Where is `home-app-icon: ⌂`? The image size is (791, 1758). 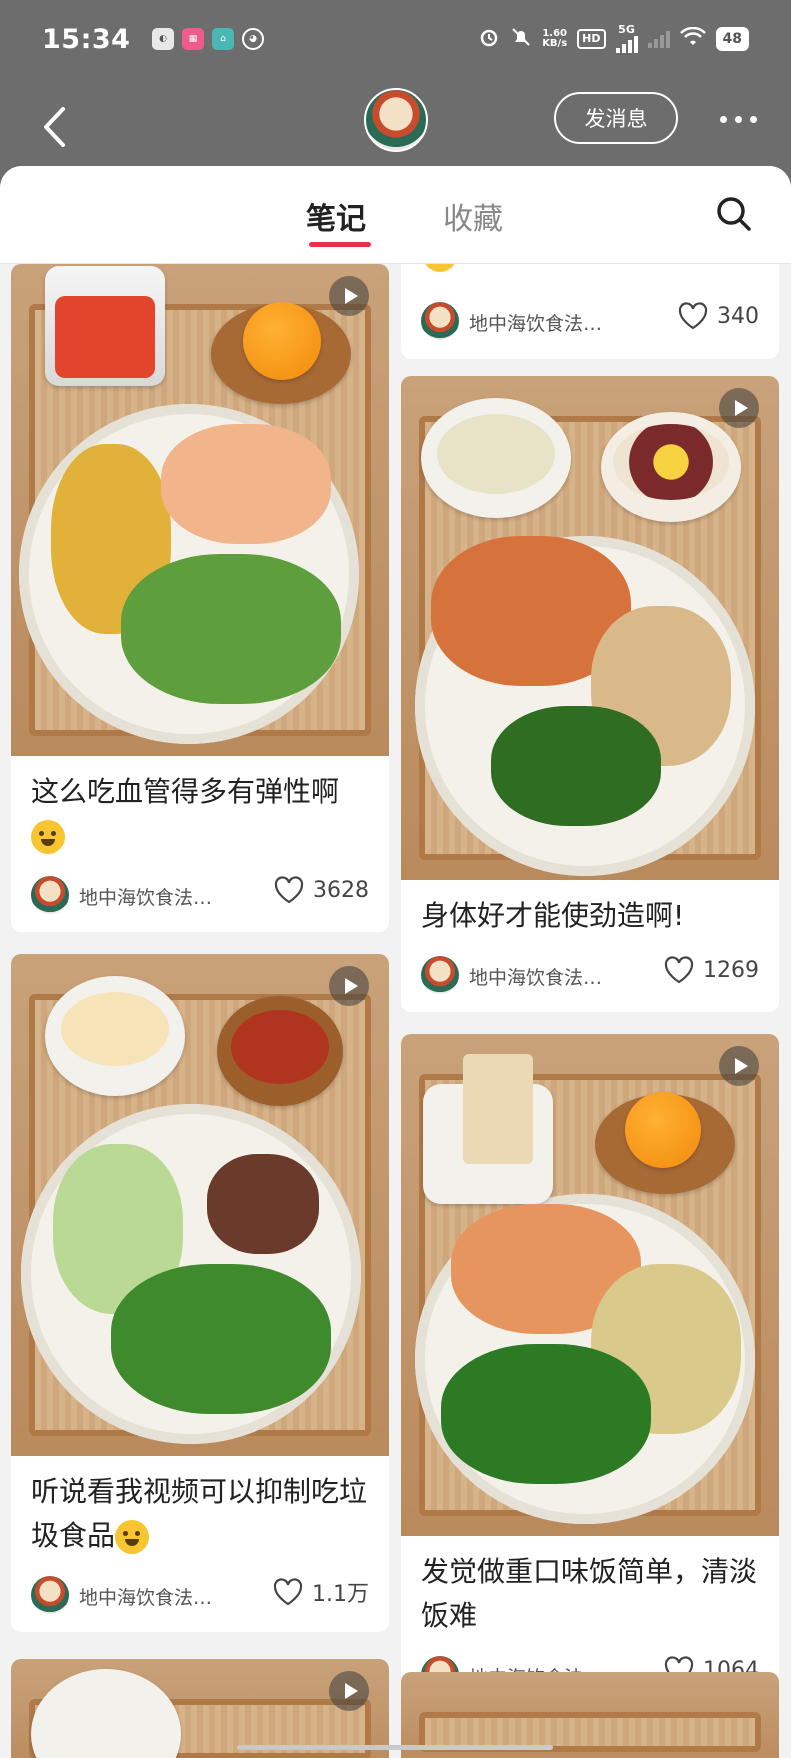
home-app-icon: ⌂ is located at coordinates (223, 39).